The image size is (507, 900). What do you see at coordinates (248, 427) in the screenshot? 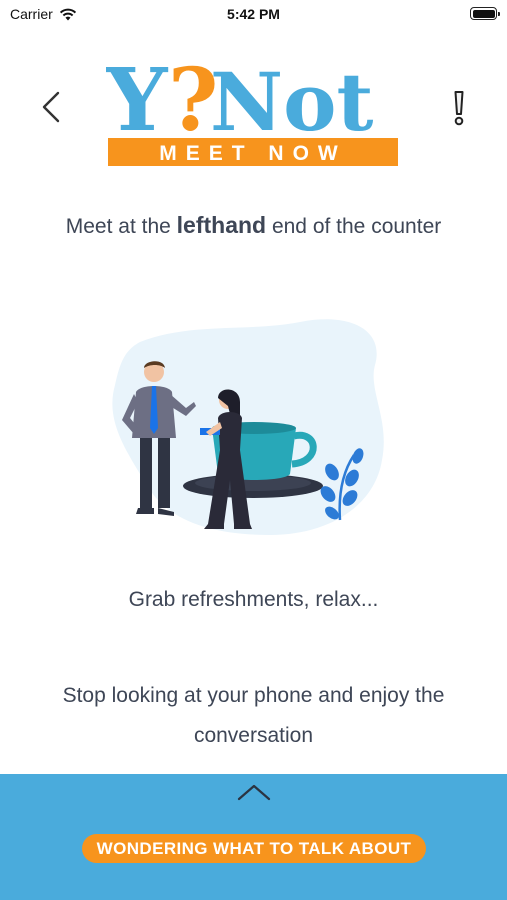
I see `meeting-illustration` at bounding box center [248, 427].